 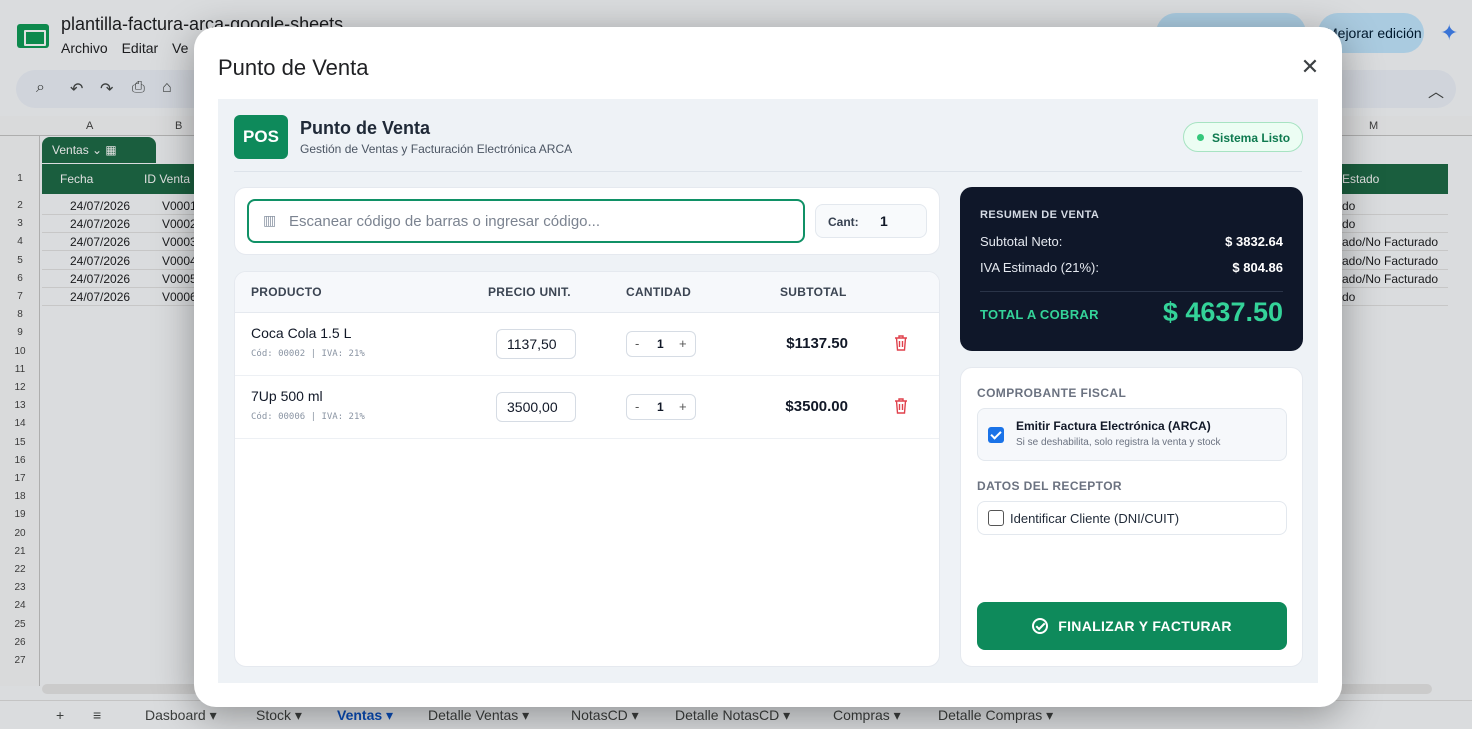 I want to click on column-producto: PRODUCTO, so click(x=286, y=292).